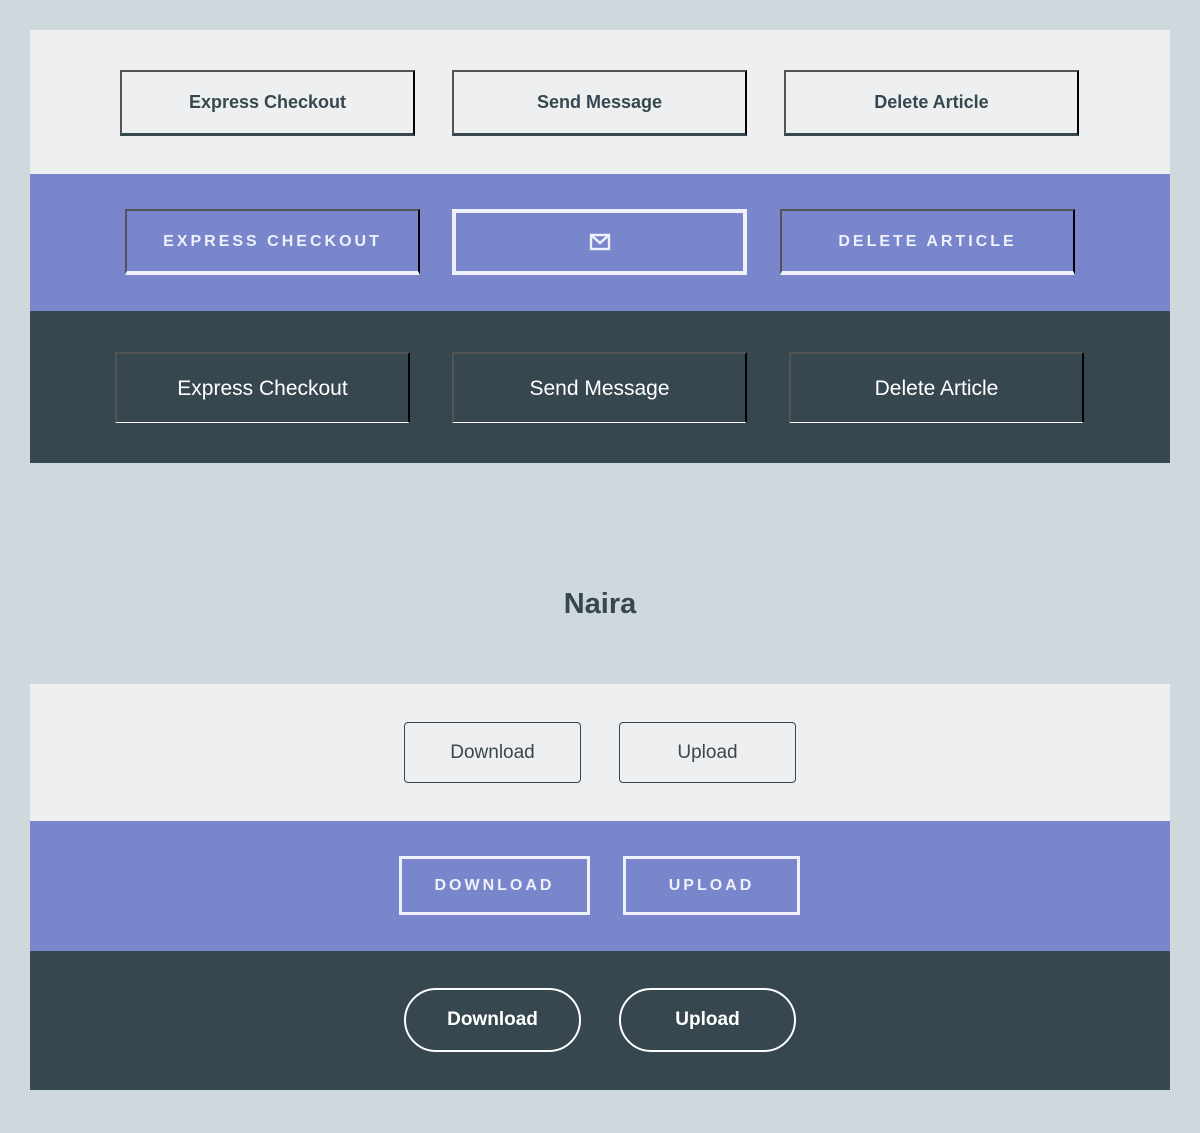  What do you see at coordinates (600, 604) in the screenshot?
I see `section-title: Naira` at bounding box center [600, 604].